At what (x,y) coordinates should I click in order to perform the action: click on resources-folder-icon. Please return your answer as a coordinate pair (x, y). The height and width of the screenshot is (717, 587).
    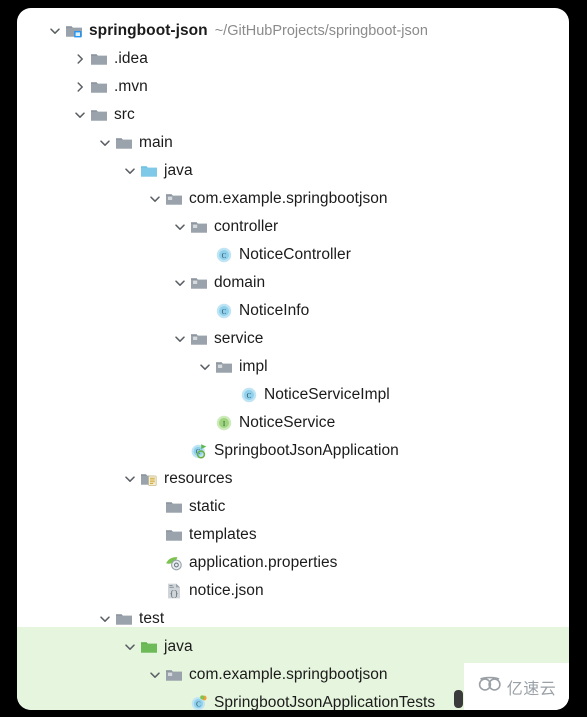
    Looking at the image, I should click on (149, 479).